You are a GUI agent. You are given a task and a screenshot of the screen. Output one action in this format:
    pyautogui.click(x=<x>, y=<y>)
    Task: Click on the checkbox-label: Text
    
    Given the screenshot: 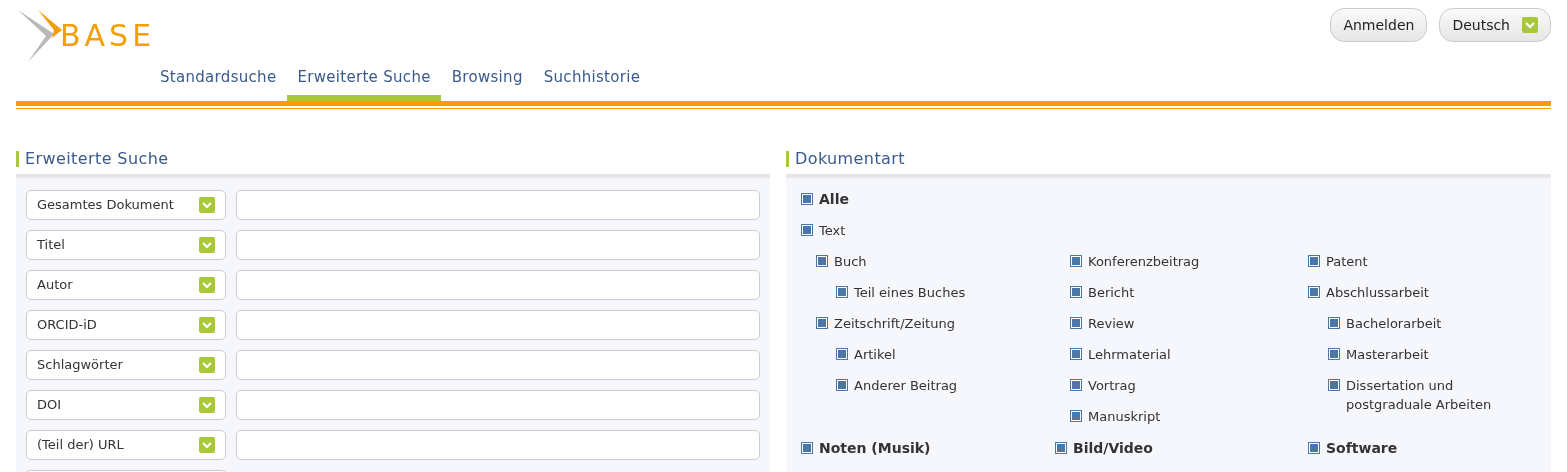 What is the action you would take?
    pyautogui.click(x=832, y=230)
    